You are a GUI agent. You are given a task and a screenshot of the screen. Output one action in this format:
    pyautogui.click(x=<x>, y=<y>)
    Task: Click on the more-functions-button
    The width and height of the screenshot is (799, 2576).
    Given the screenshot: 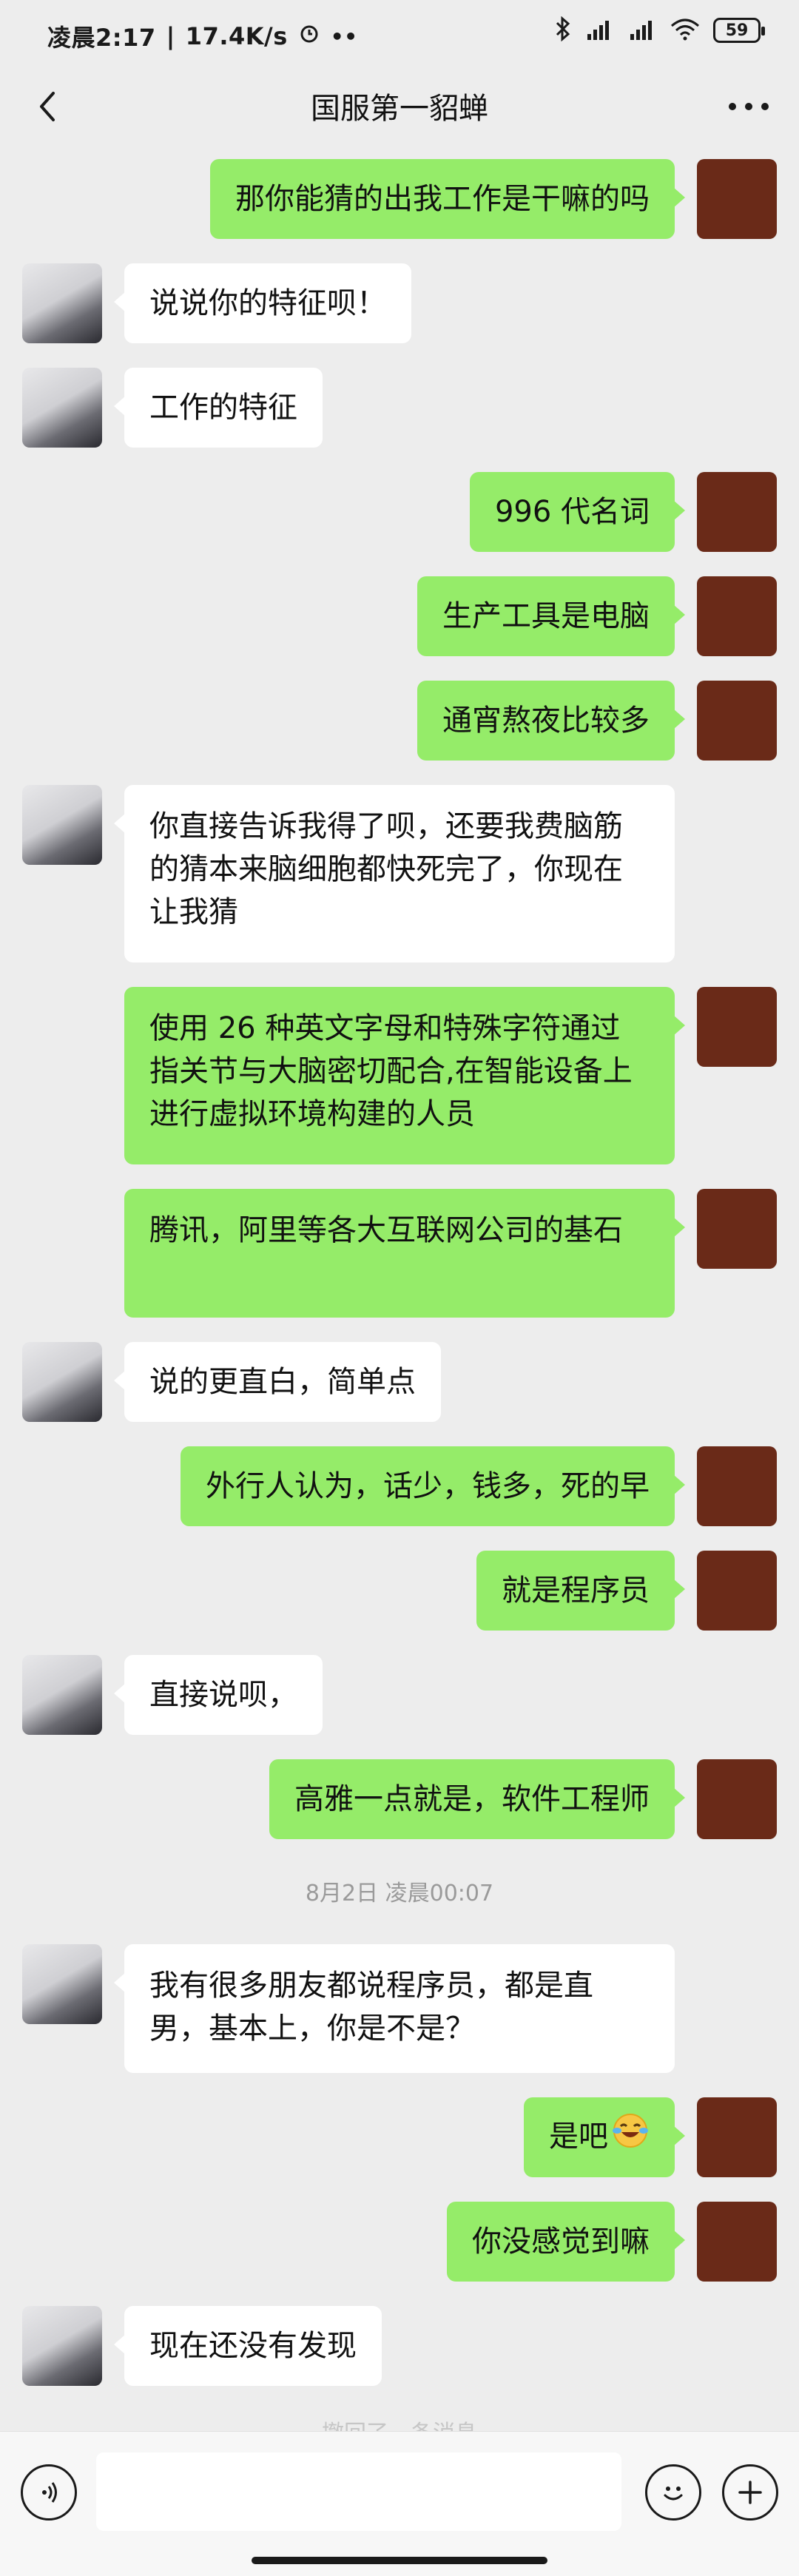 What is the action you would take?
    pyautogui.click(x=750, y=2492)
    